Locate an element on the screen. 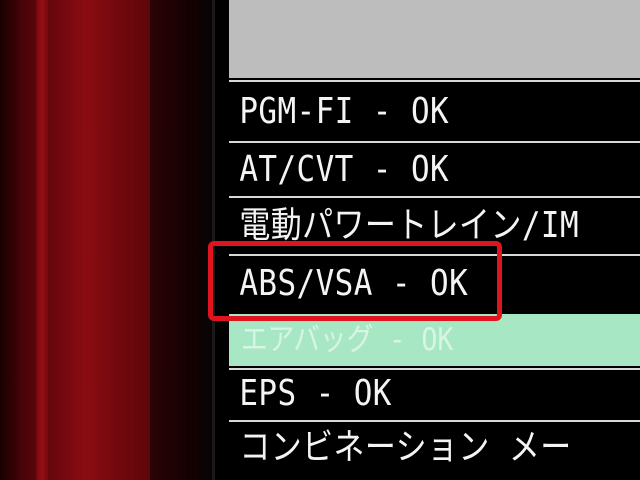  status-row-pgm-fi: PGM-FI - OK is located at coordinates (409, 112).